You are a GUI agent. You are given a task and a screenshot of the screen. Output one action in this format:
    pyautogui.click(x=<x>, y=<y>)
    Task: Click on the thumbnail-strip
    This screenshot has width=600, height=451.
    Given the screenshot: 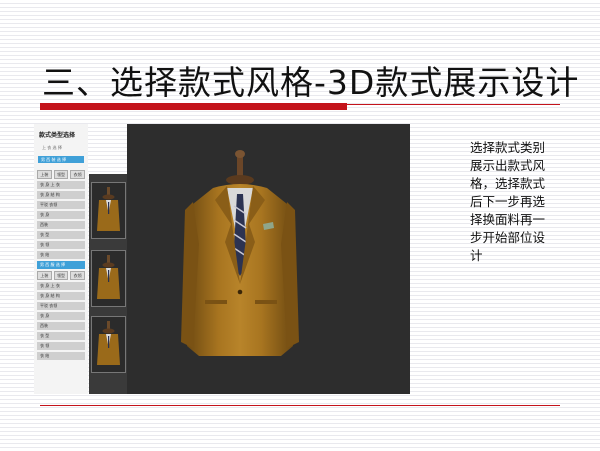 What is the action you would take?
    pyautogui.click(x=108, y=284)
    